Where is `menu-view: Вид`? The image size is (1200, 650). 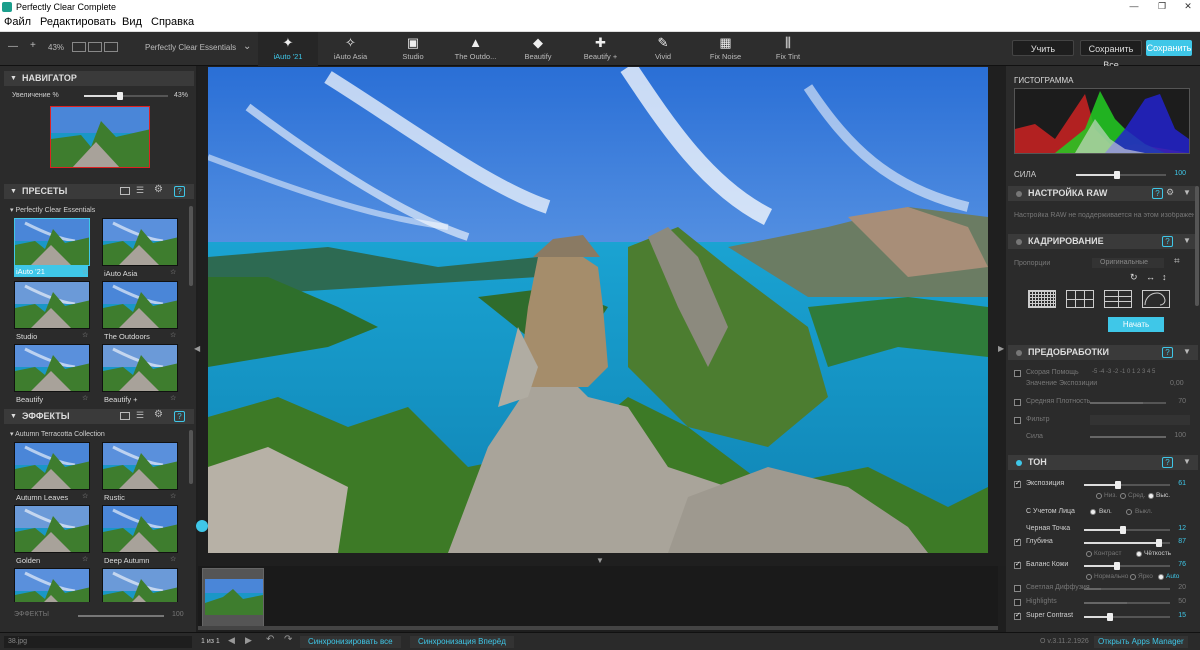
menu-view: Вид is located at coordinates (132, 22).